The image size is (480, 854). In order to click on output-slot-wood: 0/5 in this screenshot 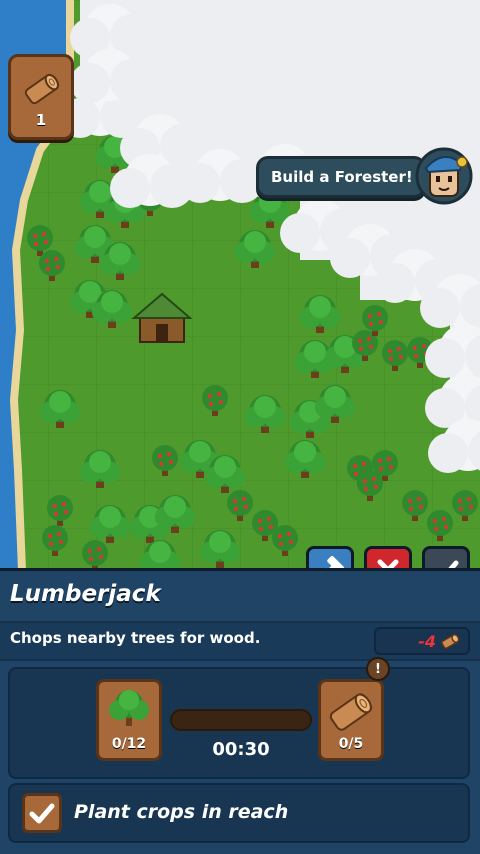, I will do `click(351, 720)`.